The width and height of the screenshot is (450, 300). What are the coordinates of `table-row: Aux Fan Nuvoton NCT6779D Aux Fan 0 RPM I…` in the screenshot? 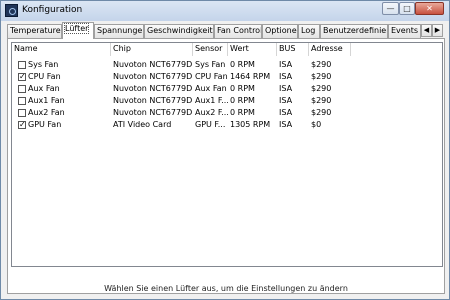 It's located at (227, 89).